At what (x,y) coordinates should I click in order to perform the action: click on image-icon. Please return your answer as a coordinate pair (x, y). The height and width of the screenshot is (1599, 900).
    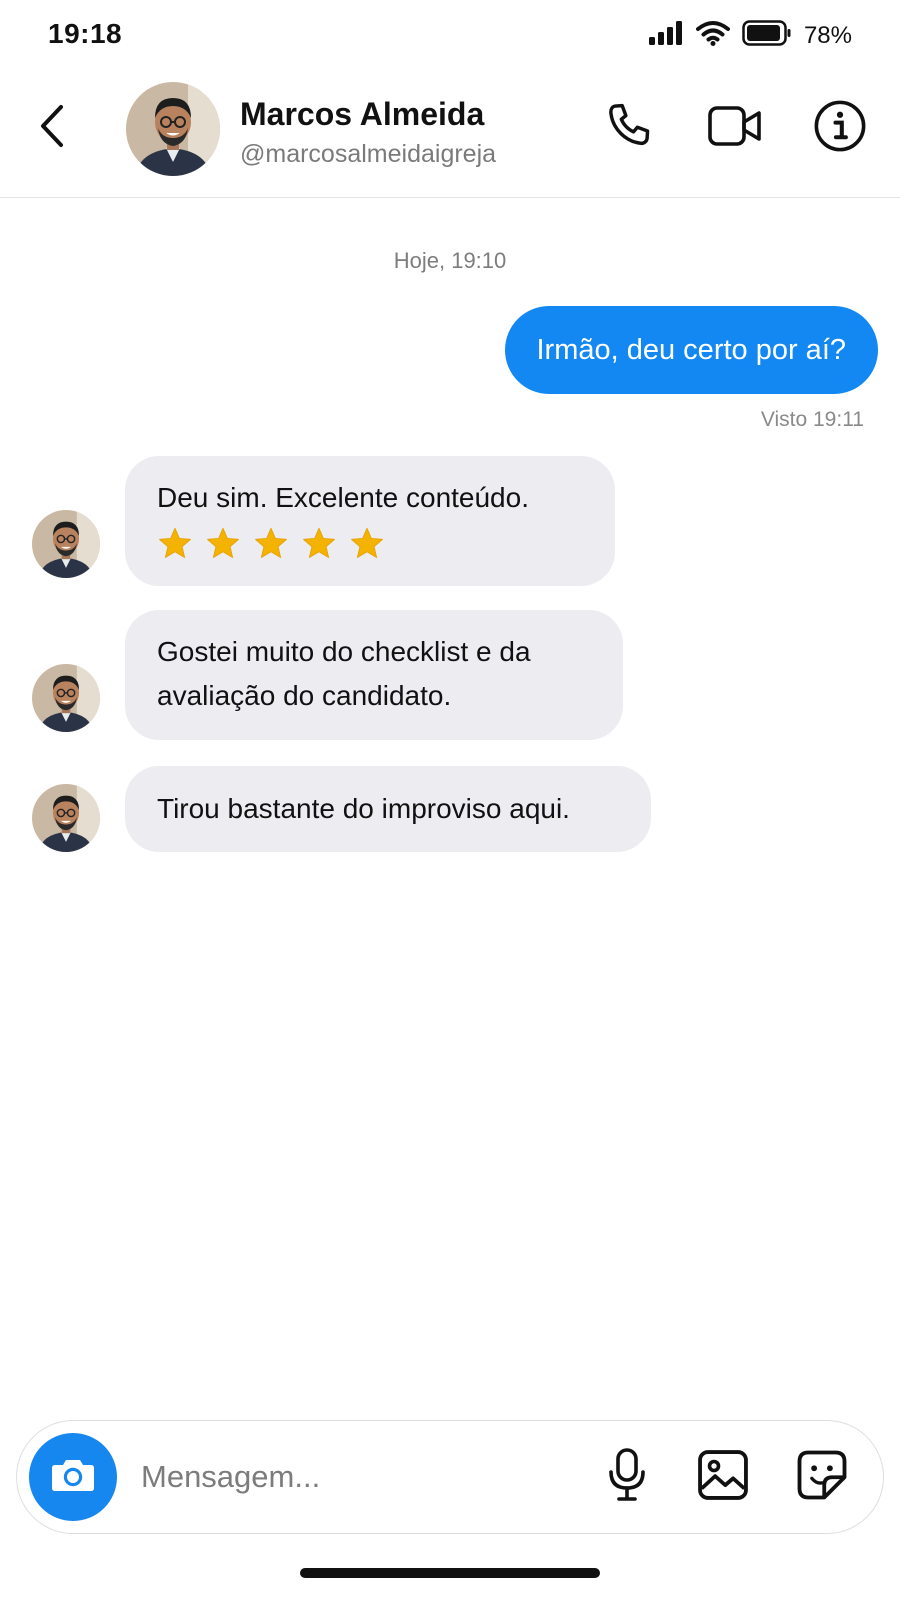
    Looking at the image, I should click on (723, 1477).